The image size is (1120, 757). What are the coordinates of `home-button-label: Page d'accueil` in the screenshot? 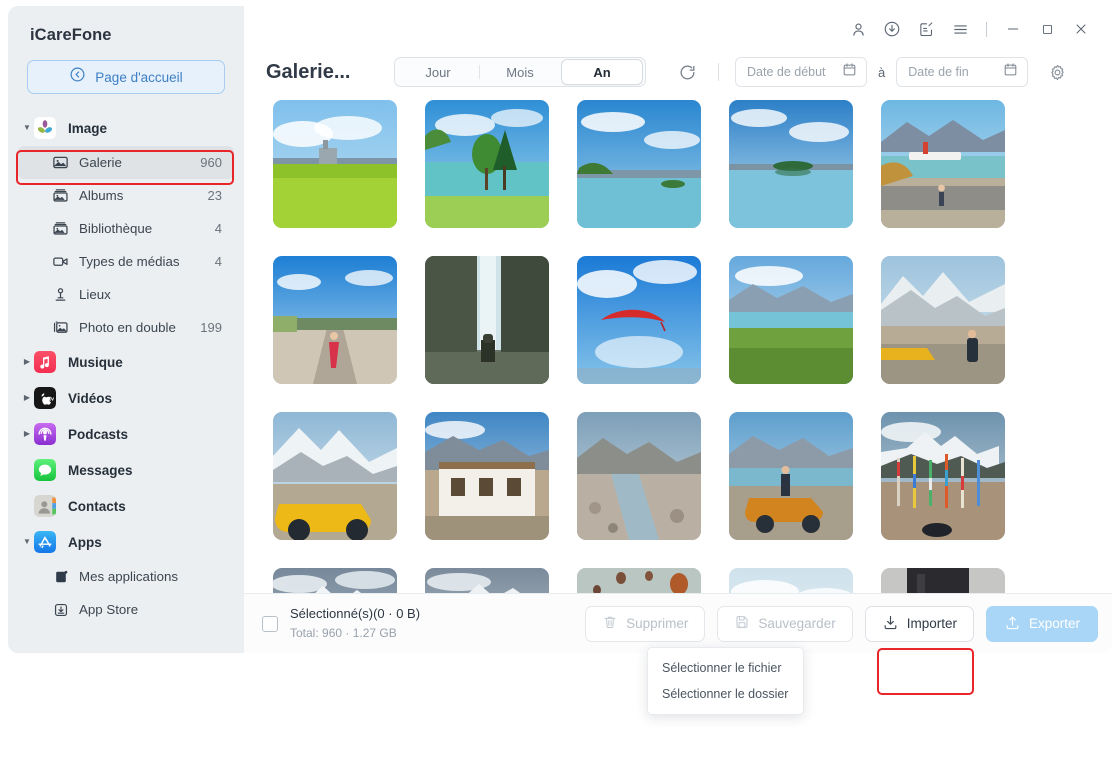 It's located at (139, 77).